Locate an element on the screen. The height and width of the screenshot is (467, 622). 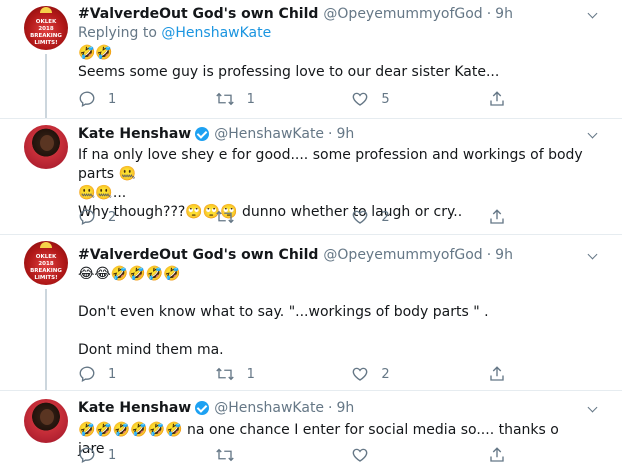
replying-to: Replying to @HenshawKate is located at coordinates (174, 33).